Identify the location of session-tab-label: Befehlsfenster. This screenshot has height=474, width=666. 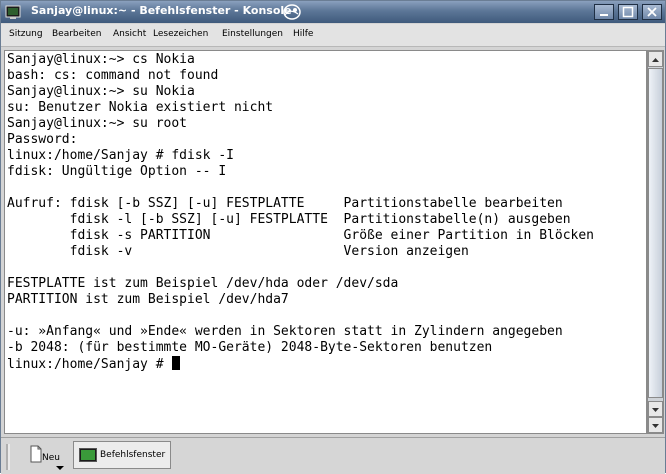
(133, 455).